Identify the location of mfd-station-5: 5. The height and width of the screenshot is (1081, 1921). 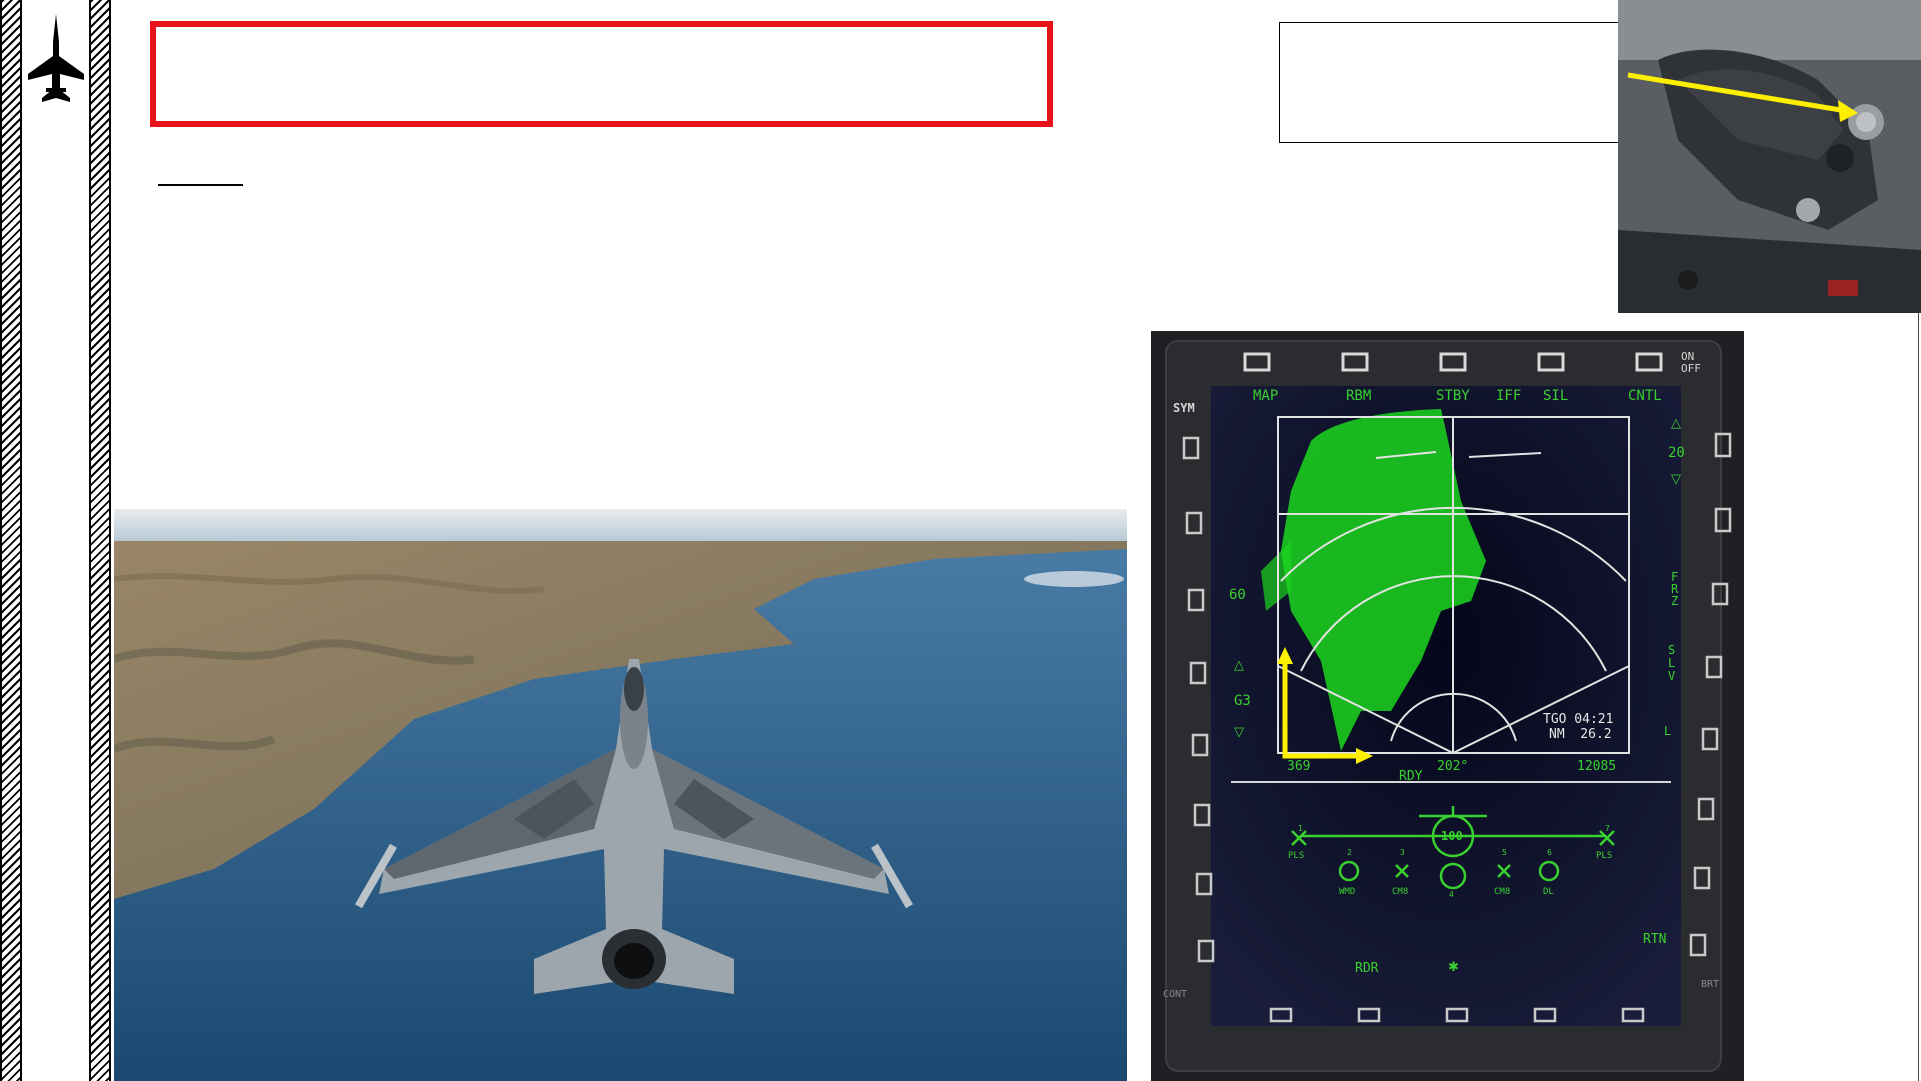
(1504, 852).